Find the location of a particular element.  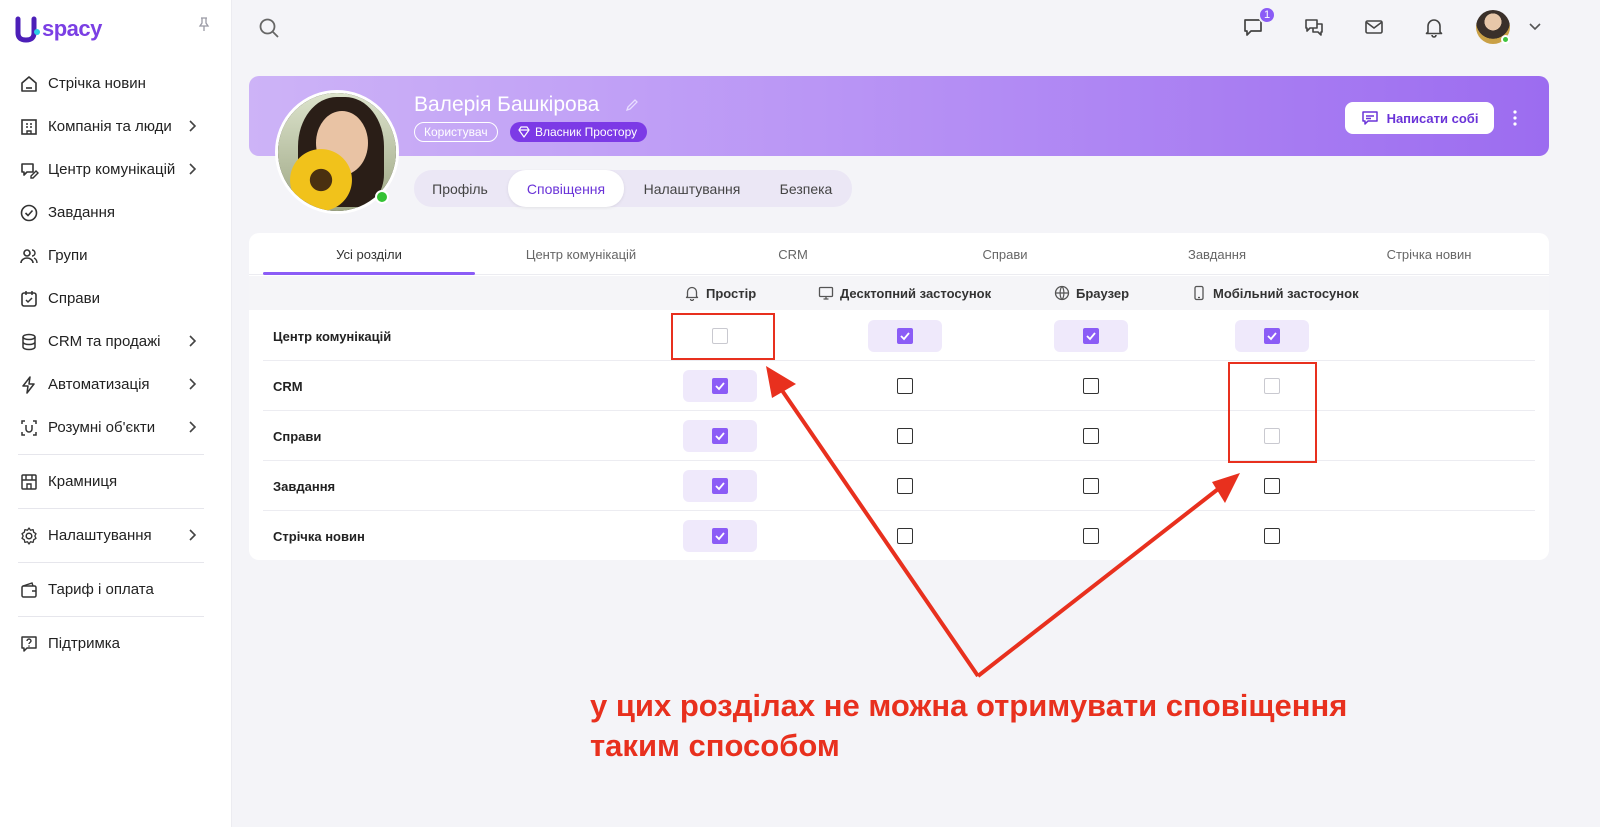

tab-settings: Налаштування is located at coordinates (692, 188).